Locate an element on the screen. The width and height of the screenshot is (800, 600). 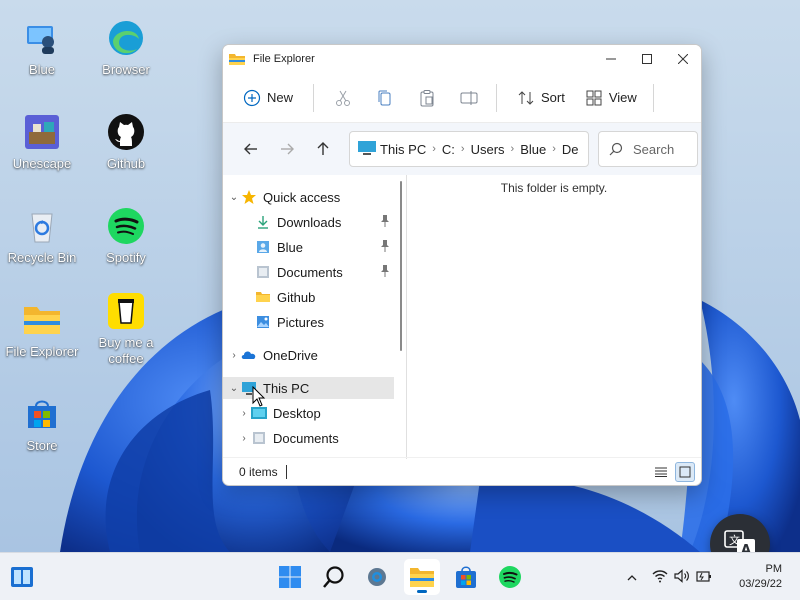
paste-button is located at coordinates (427, 98).